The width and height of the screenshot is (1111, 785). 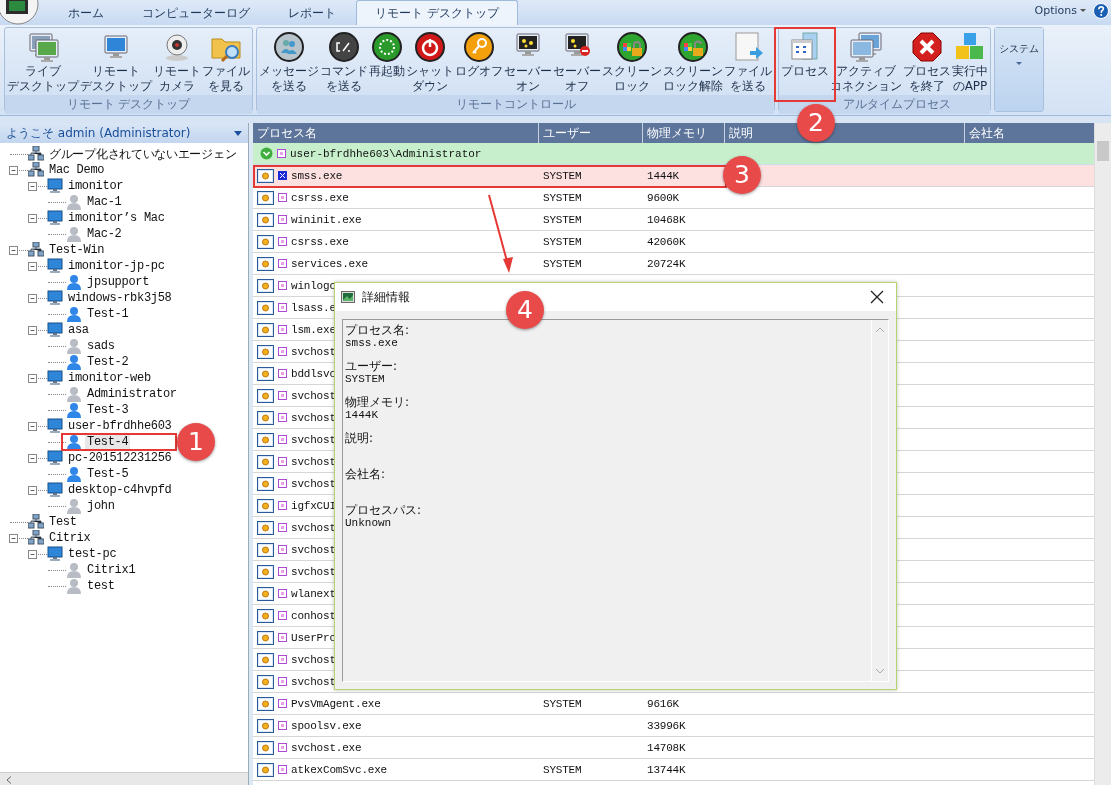 What do you see at coordinates (101, 346) in the screenshot?
I see `tree-item: sads` at bounding box center [101, 346].